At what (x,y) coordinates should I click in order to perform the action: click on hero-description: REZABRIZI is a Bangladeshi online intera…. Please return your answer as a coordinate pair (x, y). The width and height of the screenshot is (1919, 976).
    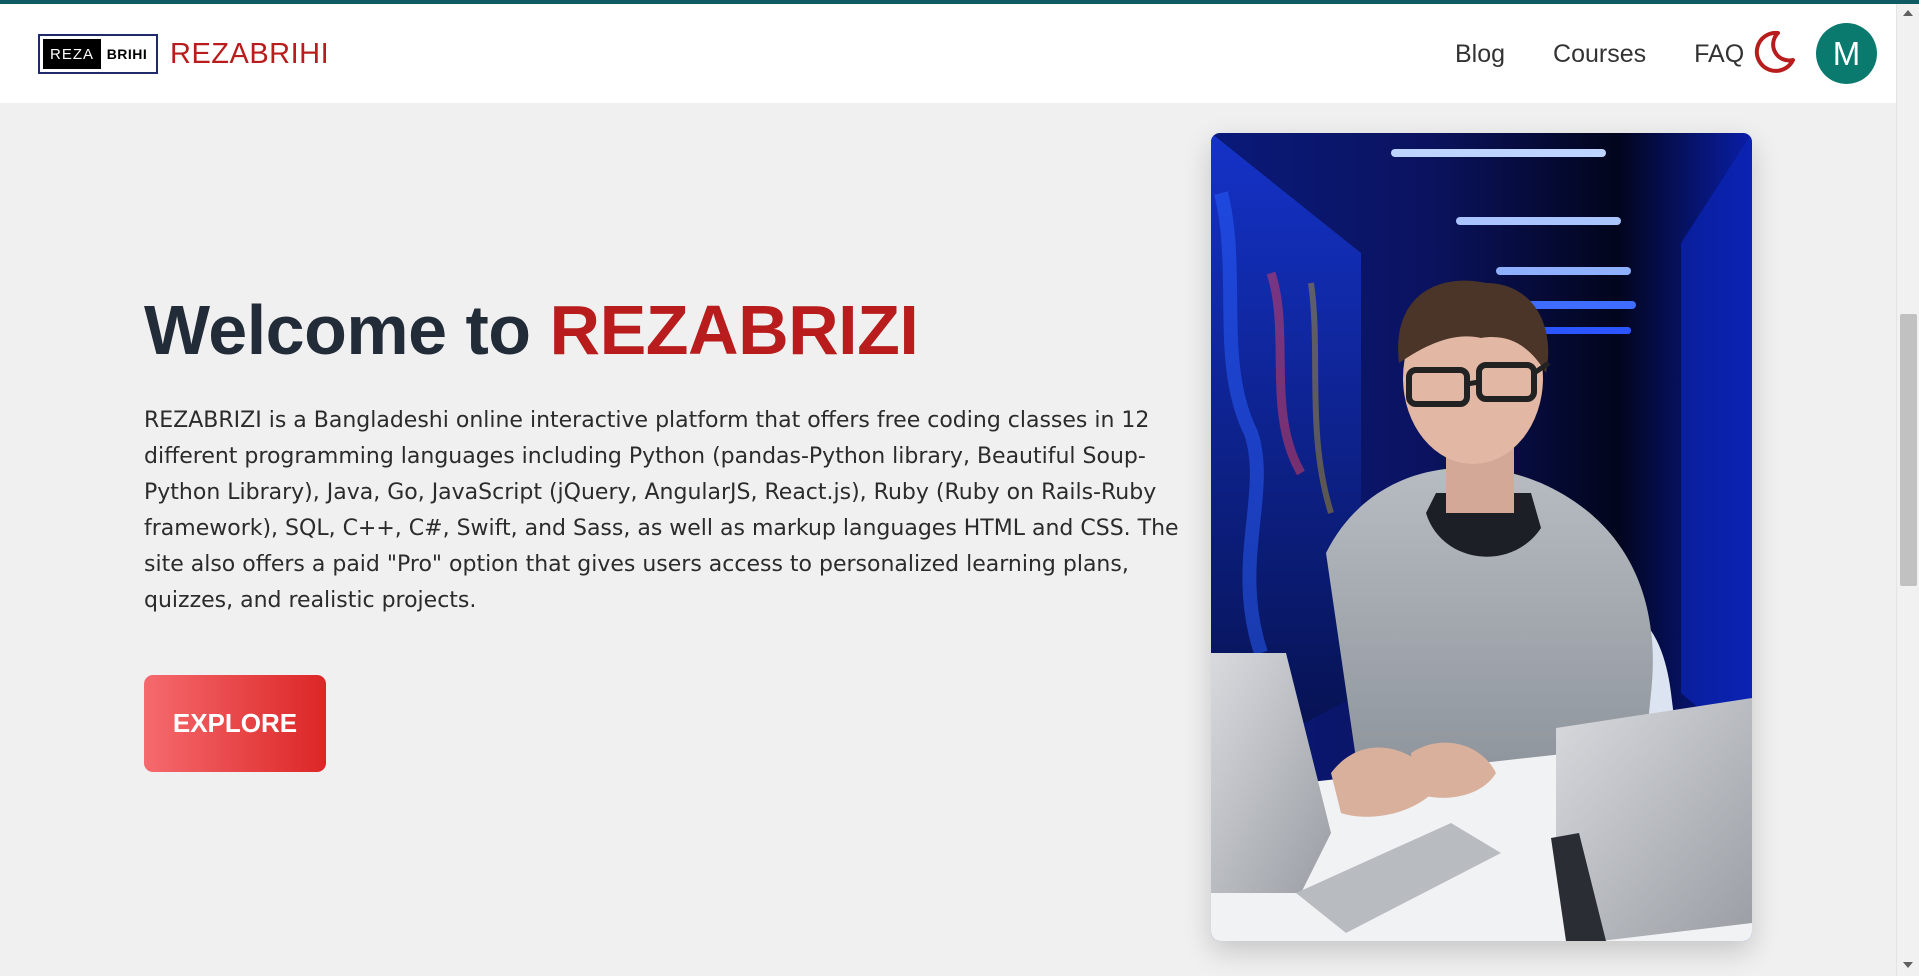
    Looking at the image, I should click on (661, 510).